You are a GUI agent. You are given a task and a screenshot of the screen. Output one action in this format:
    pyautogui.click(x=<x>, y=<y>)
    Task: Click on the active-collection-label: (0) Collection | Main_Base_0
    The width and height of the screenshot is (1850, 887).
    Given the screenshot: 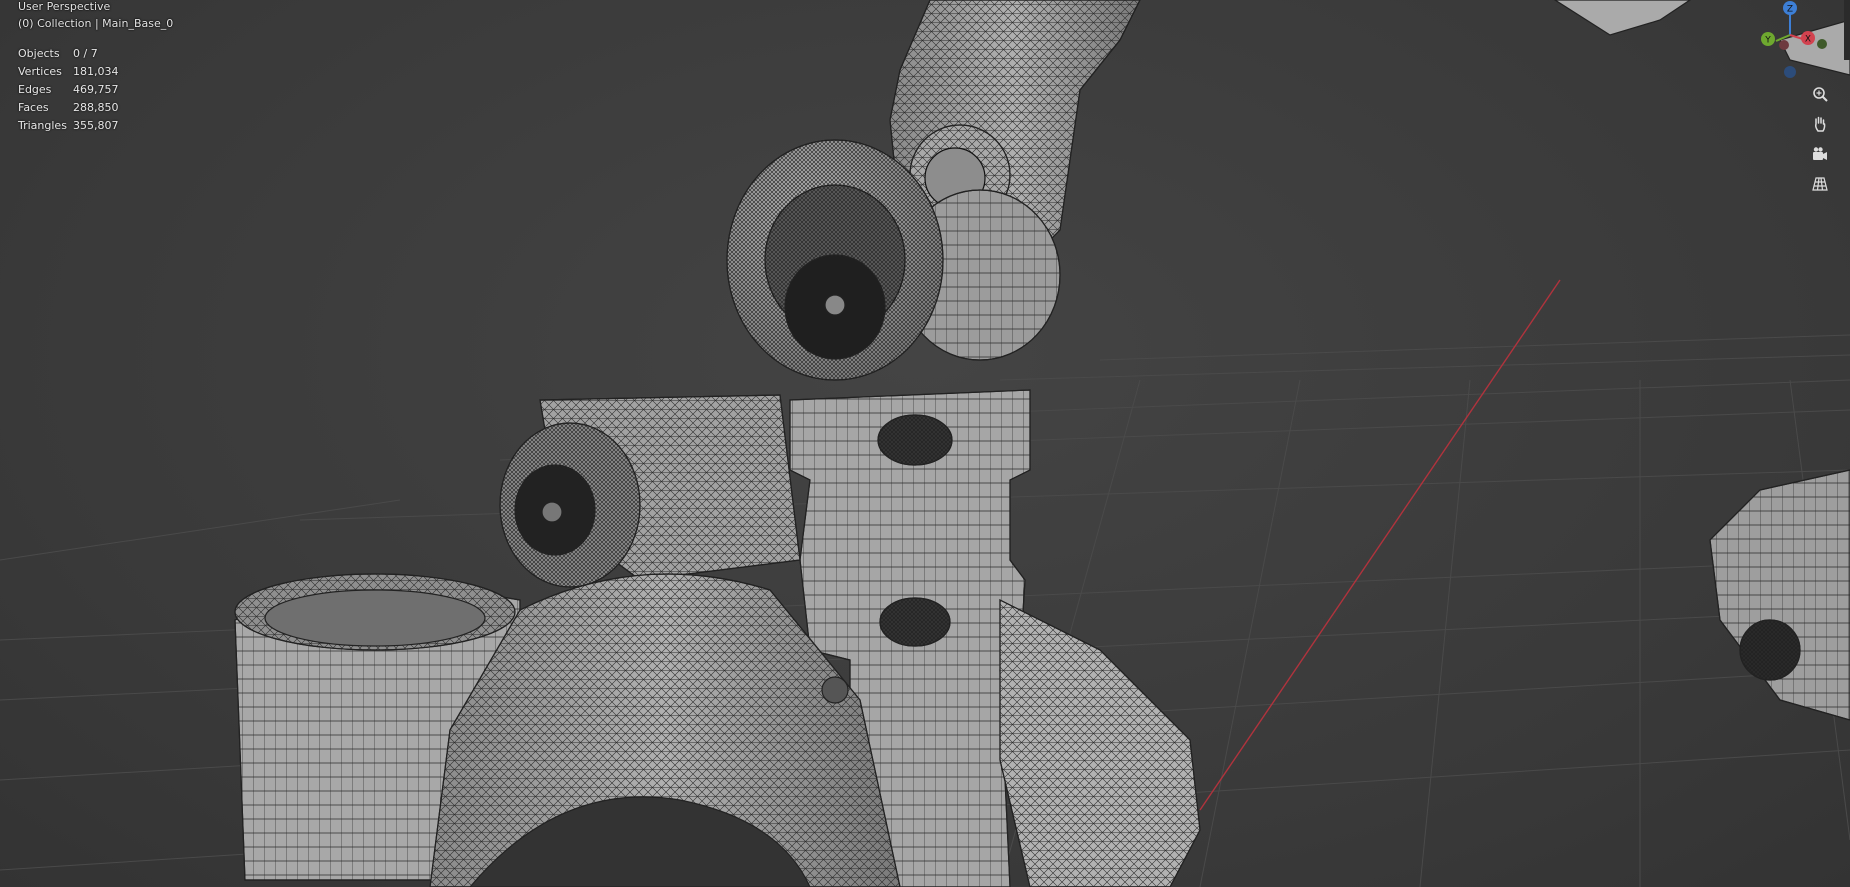 What is the action you would take?
    pyautogui.click(x=96, y=23)
    